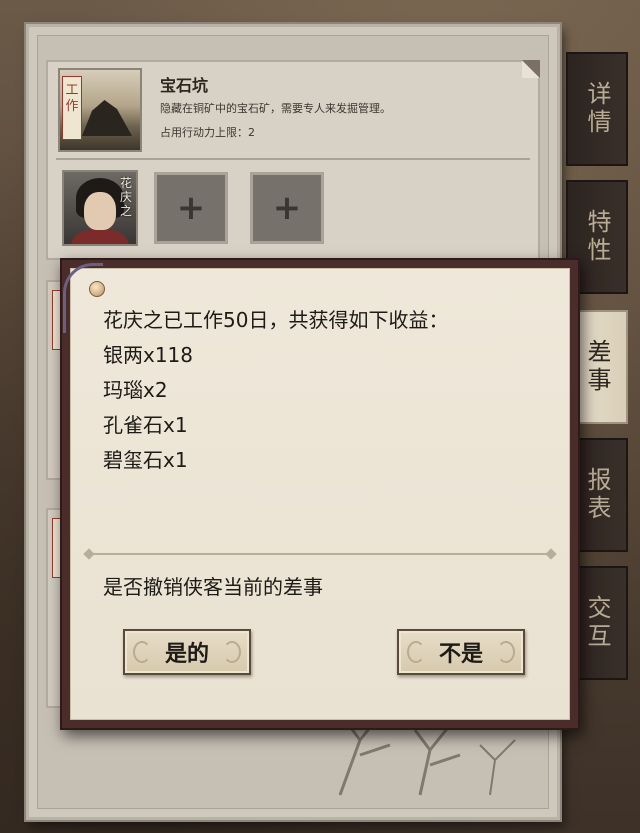  What do you see at coordinates (72, 108) in the screenshot?
I see `work-tag: 工作` at bounding box center [72, 108].